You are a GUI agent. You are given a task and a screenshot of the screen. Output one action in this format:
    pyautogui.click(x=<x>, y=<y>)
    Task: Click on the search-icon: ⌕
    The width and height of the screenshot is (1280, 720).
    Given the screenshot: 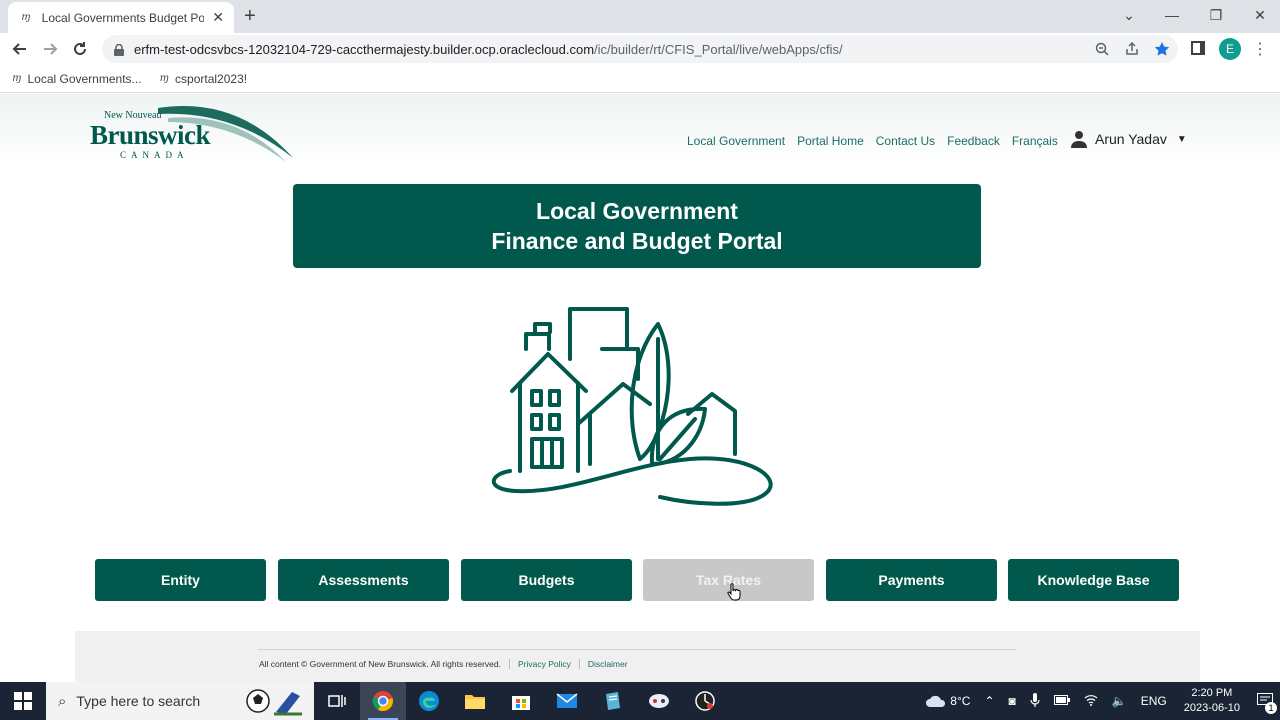 What is the action you would take?
    pyautogui.click(x=62, y=701)
    